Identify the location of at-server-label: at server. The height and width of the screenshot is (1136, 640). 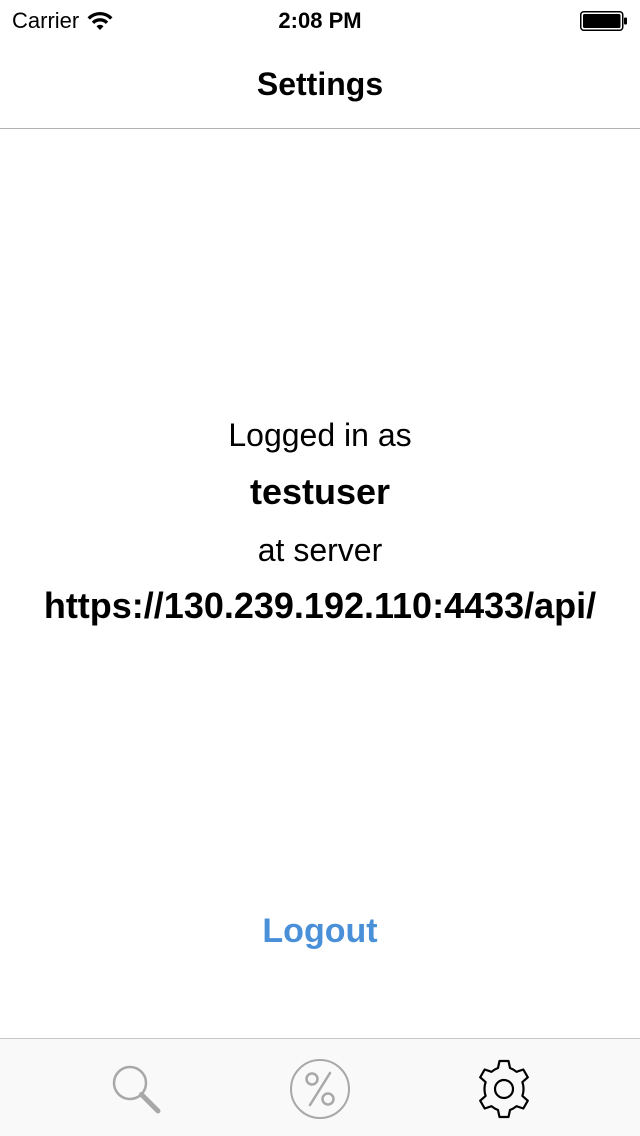
(320, 550).